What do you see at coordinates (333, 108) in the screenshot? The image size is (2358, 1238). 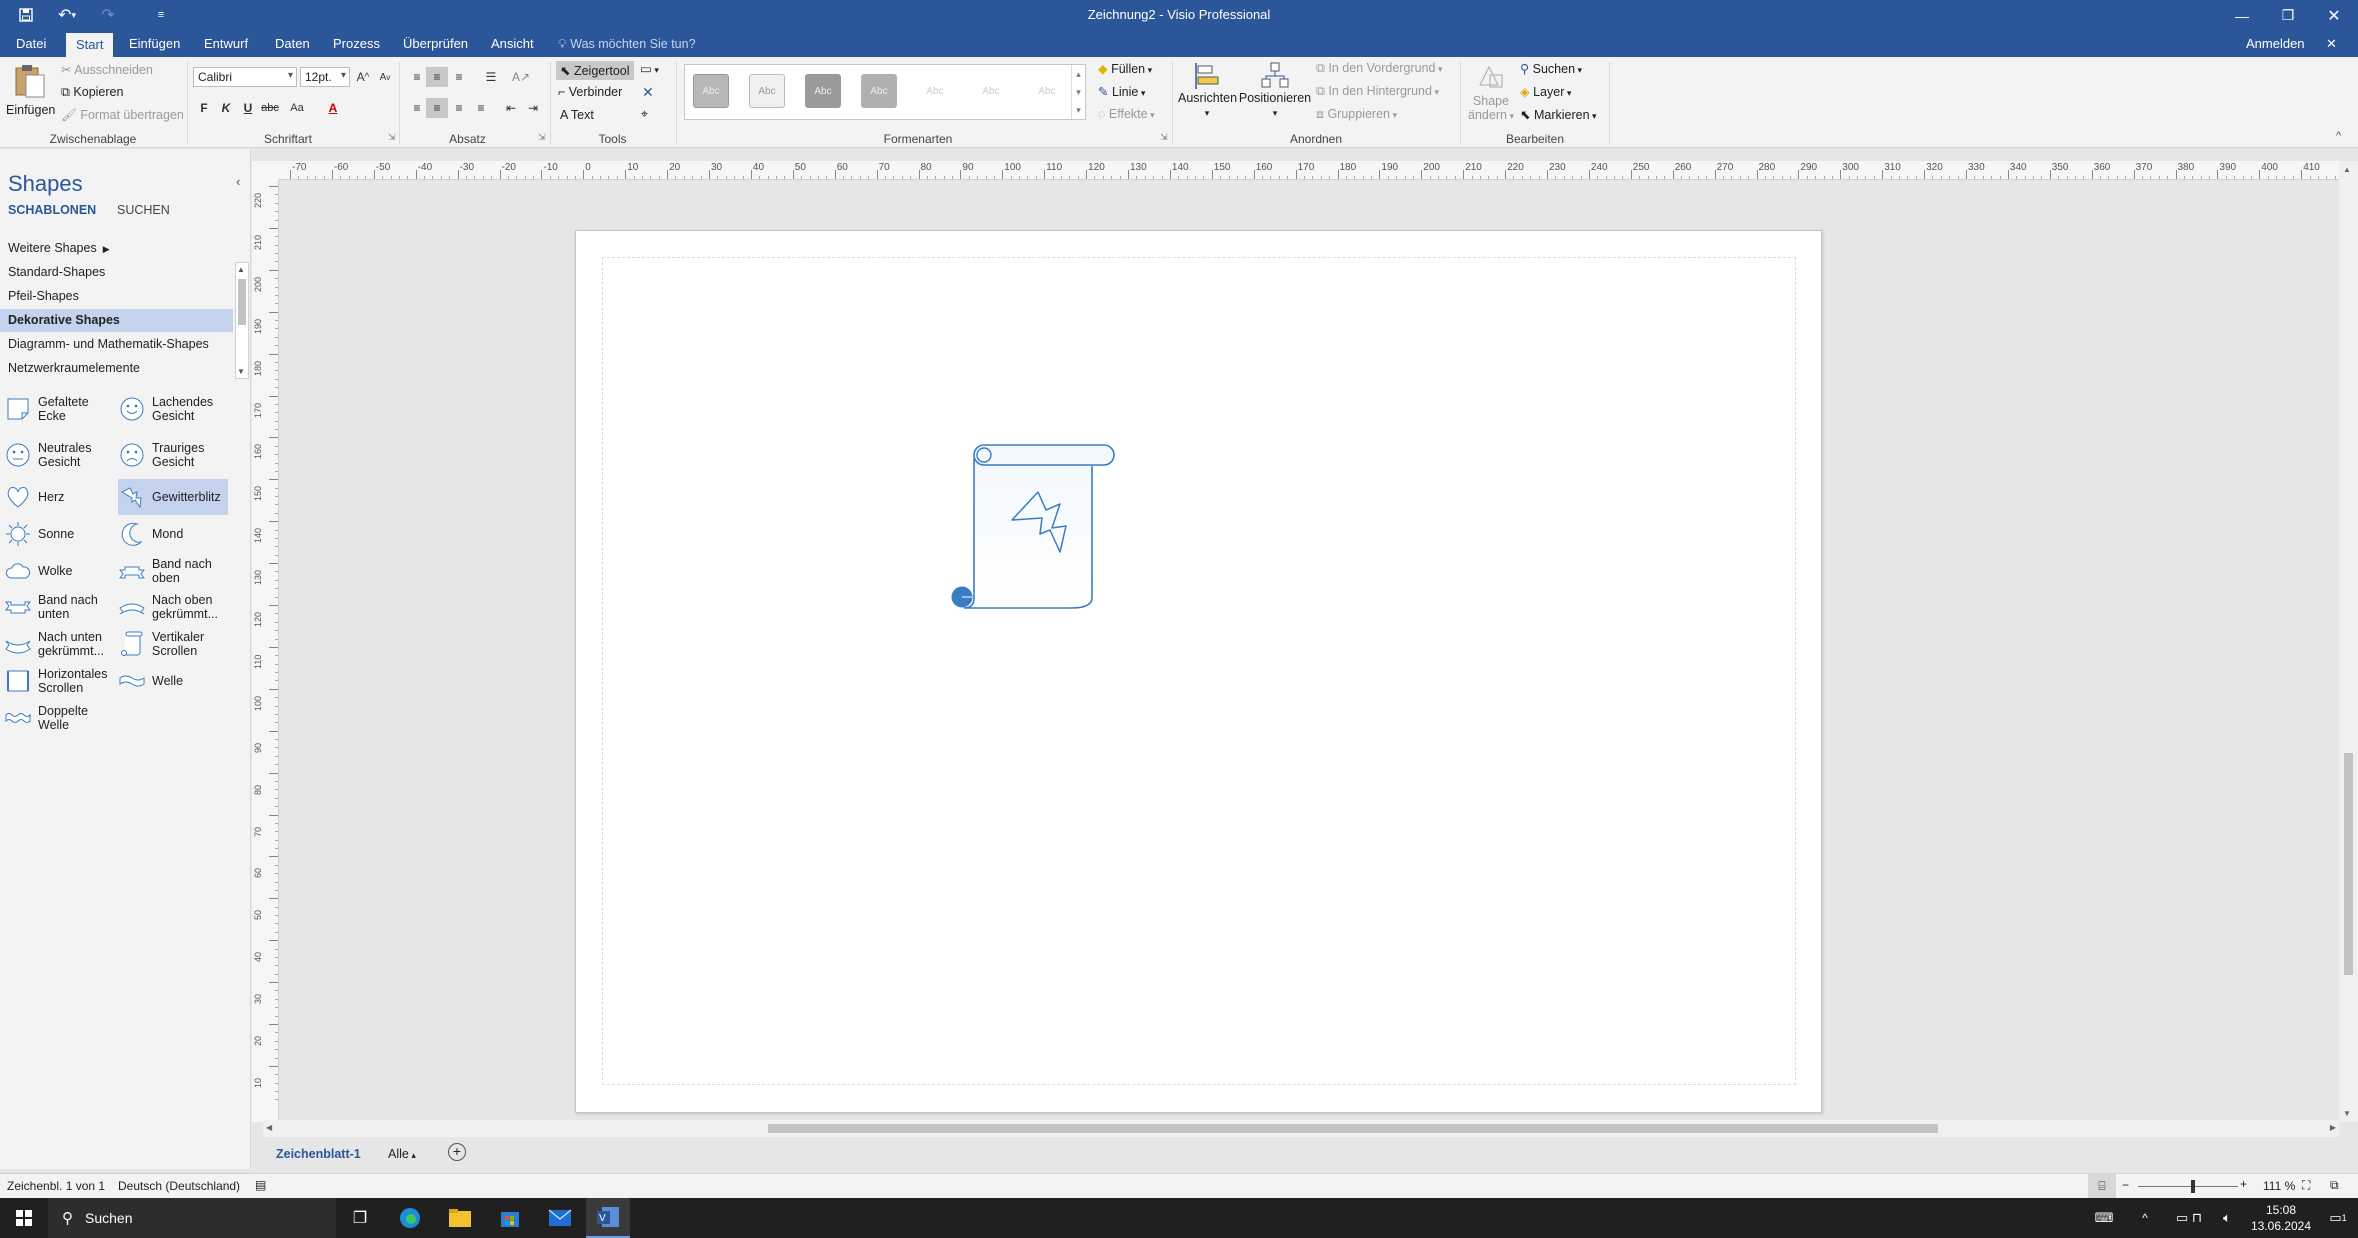 I see `font-color-icon: A` at bounding box center [333, 108].